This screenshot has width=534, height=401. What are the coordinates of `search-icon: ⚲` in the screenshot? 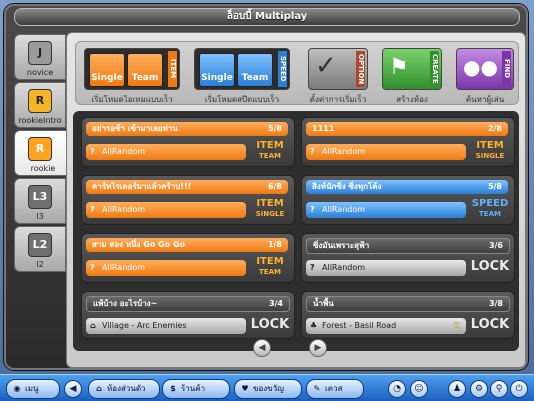 It's located at (499, 389).